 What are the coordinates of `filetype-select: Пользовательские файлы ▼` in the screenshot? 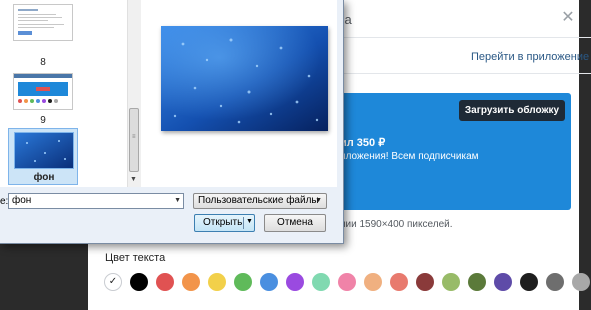 It's located at (260, 201).